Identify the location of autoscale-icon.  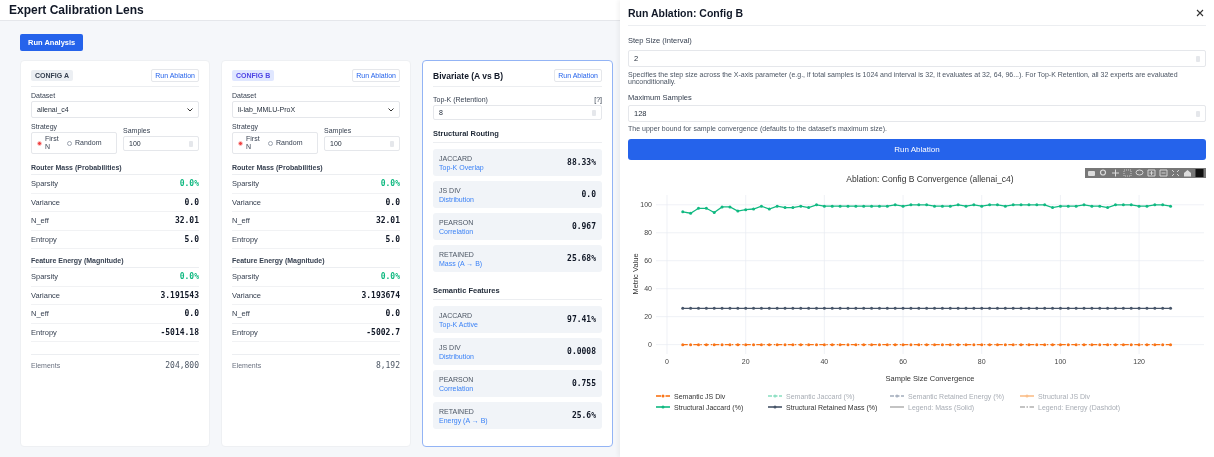
(1175, 173).